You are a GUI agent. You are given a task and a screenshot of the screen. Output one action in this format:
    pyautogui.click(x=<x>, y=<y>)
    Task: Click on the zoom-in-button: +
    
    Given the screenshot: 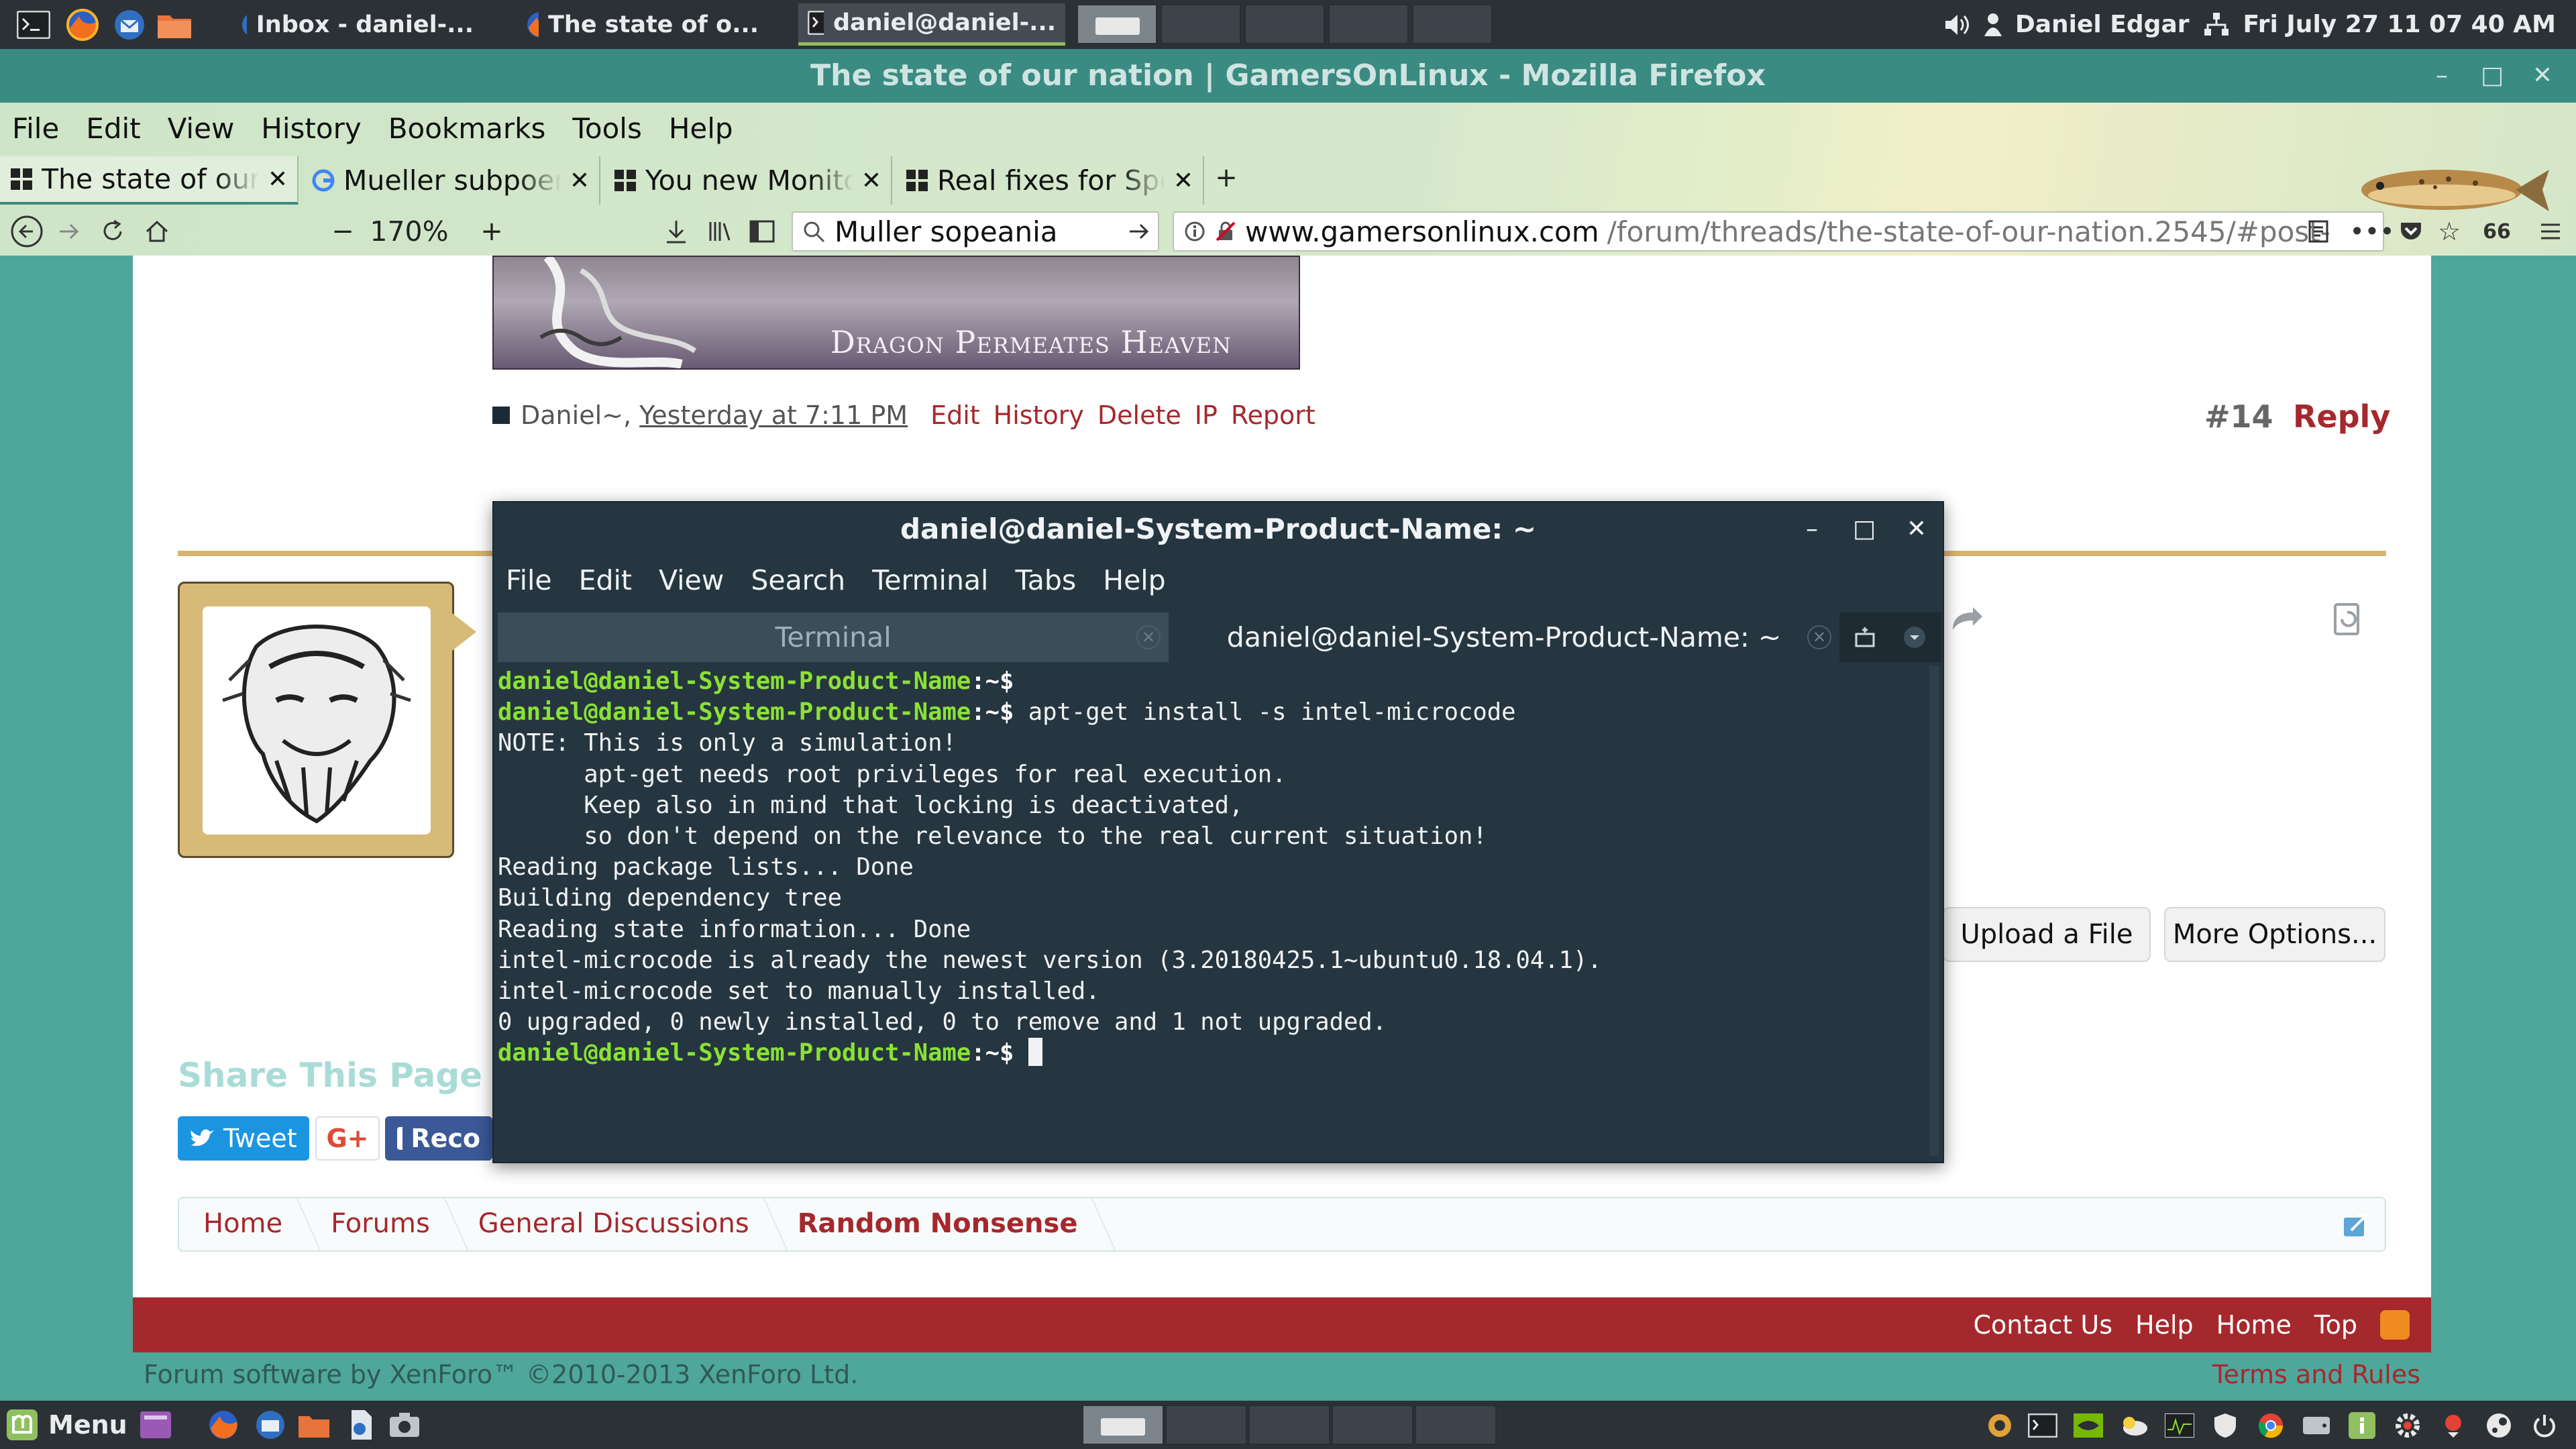 What is the action you would take?
    pyautogui.click(x=492, y=231)
    